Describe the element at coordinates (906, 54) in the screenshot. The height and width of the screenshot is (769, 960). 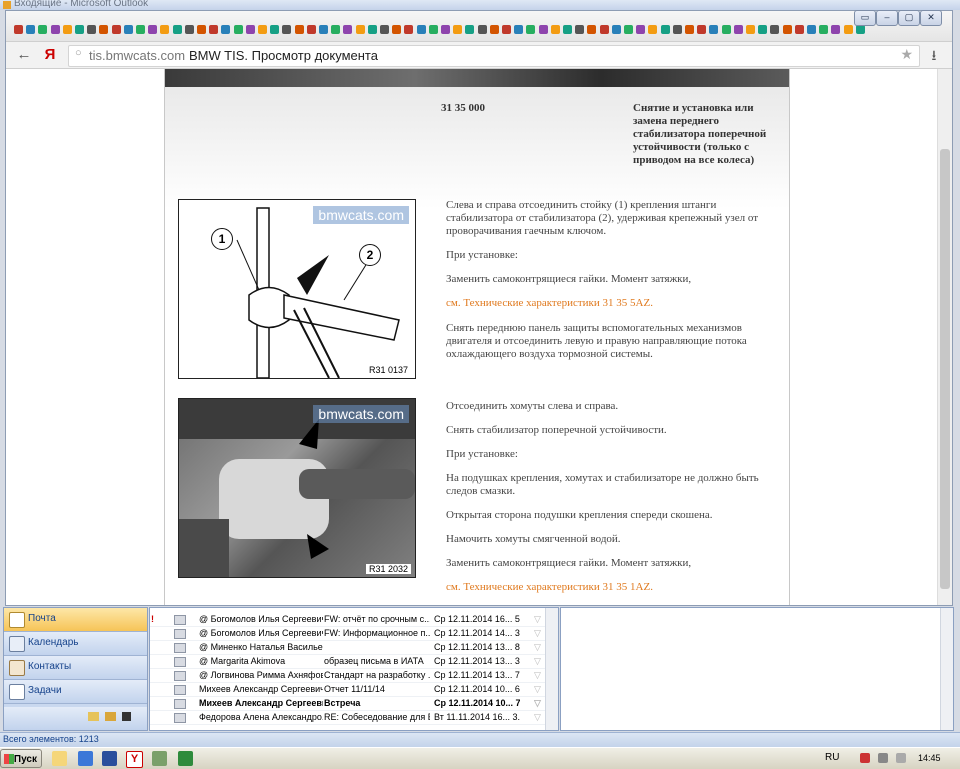
I see `bookmark-star-icon: ★` at that location.